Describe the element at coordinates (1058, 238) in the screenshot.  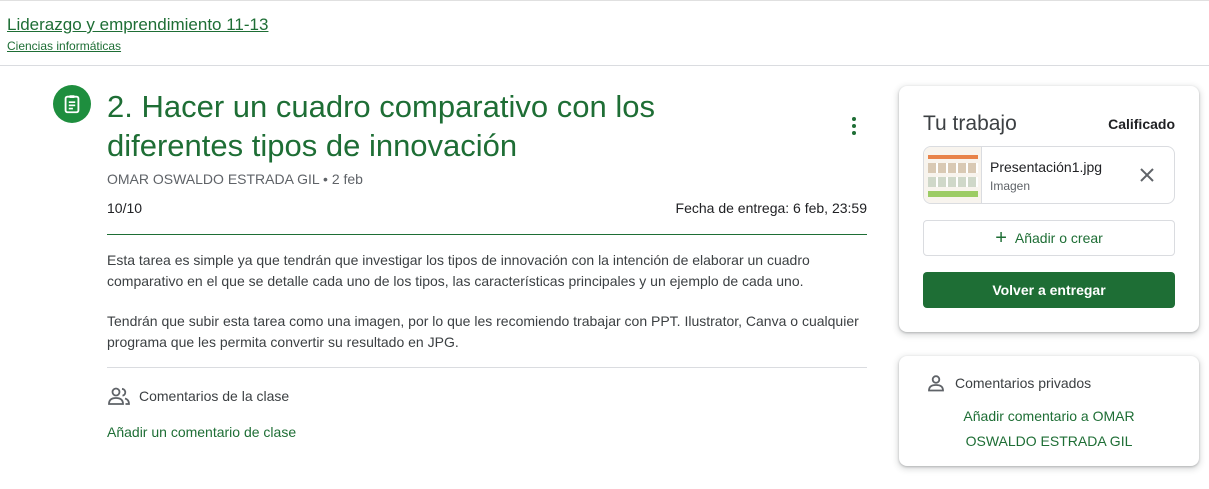
I see `add-or-create-label: Añadir o crear` at that location.